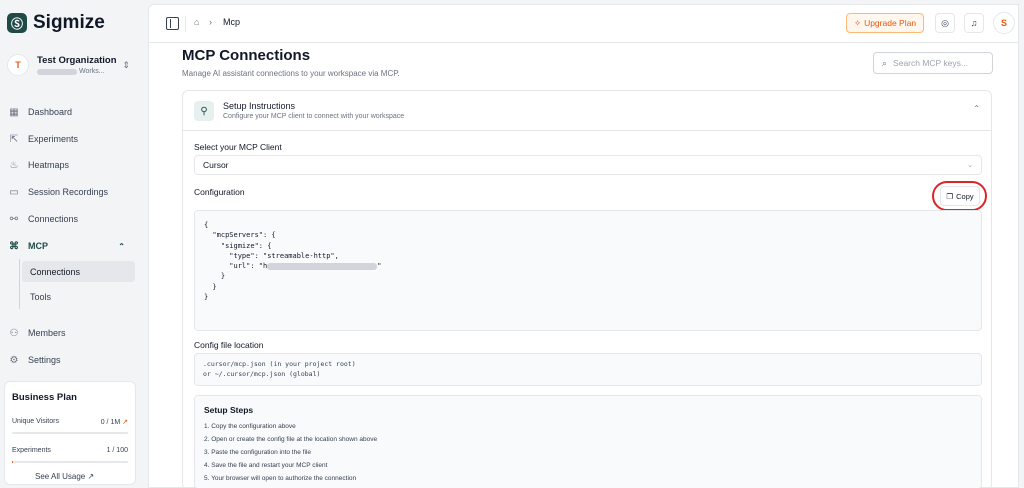 This screenshot has height=488, width=1024. What do you see at coordinates (18, 65) in the screenshot?
I see `org-avatar: T` at bounding box center [18, 65].